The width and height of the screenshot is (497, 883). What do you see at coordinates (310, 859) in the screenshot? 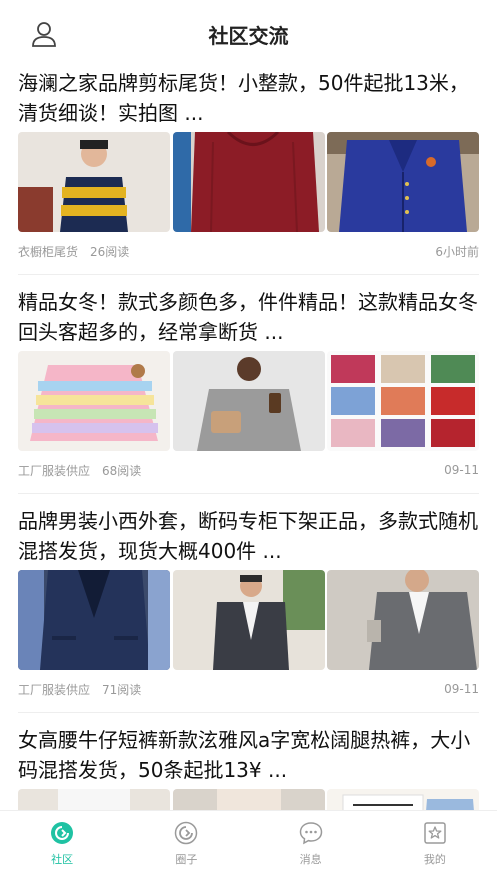
I see `tab-label: 消息` at bounding box center [310, 859].